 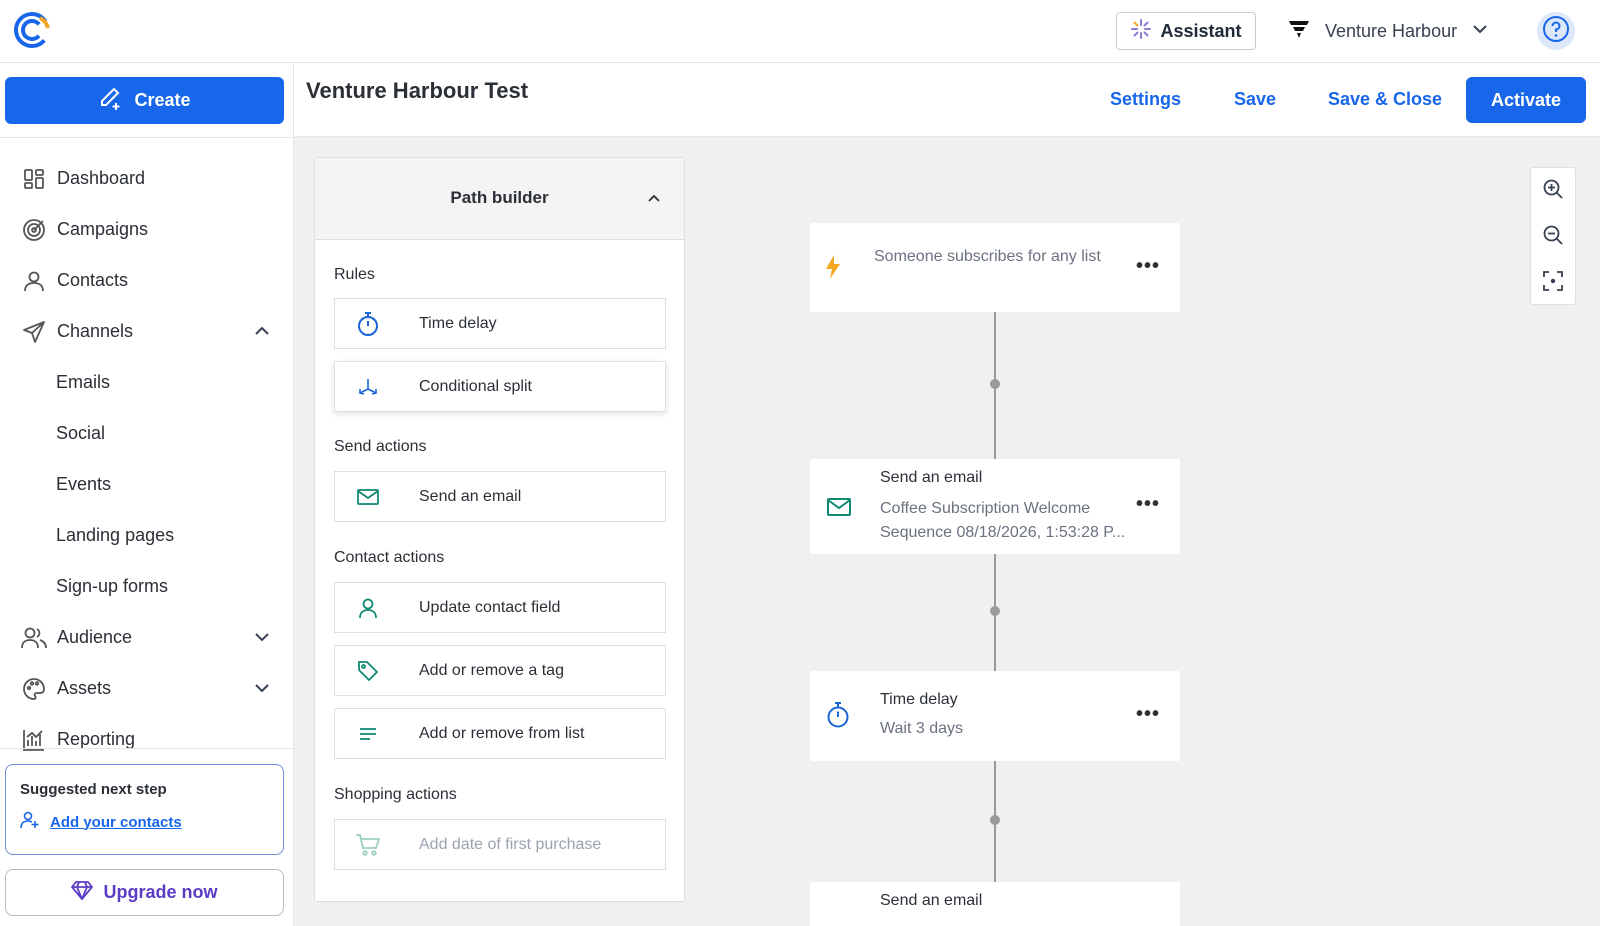 I want to click on top-bar: Assistant Venture Harbour, so click(x=800, y=31).